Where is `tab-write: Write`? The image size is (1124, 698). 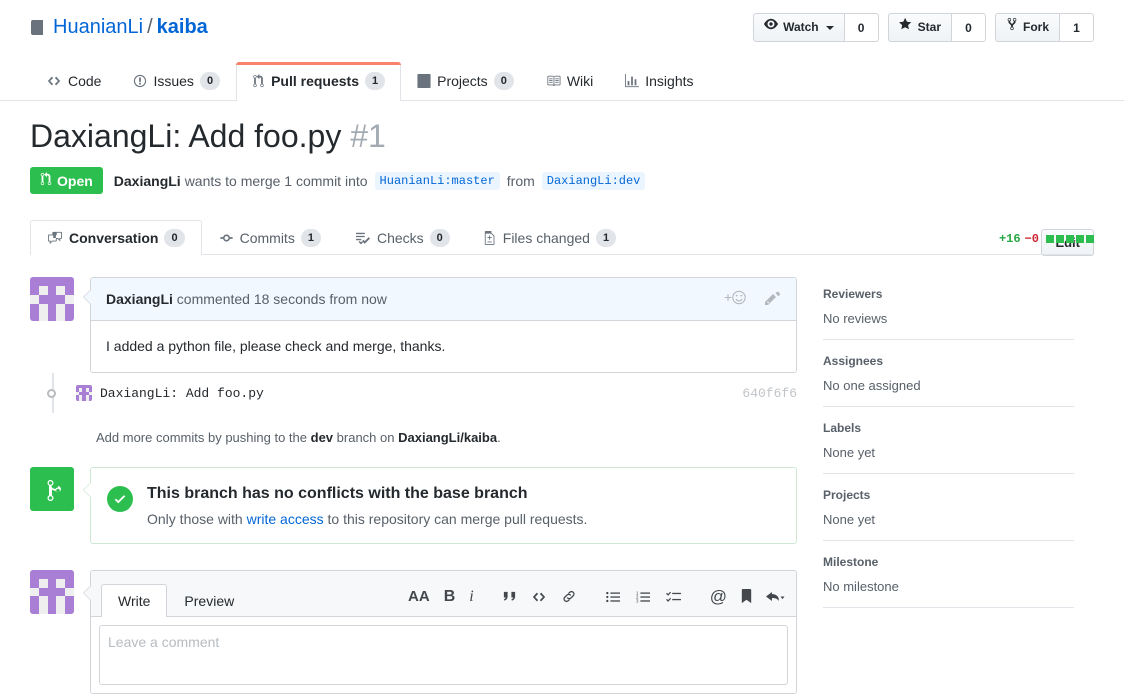
tab-write: Write is located at coordinates (134, 600).